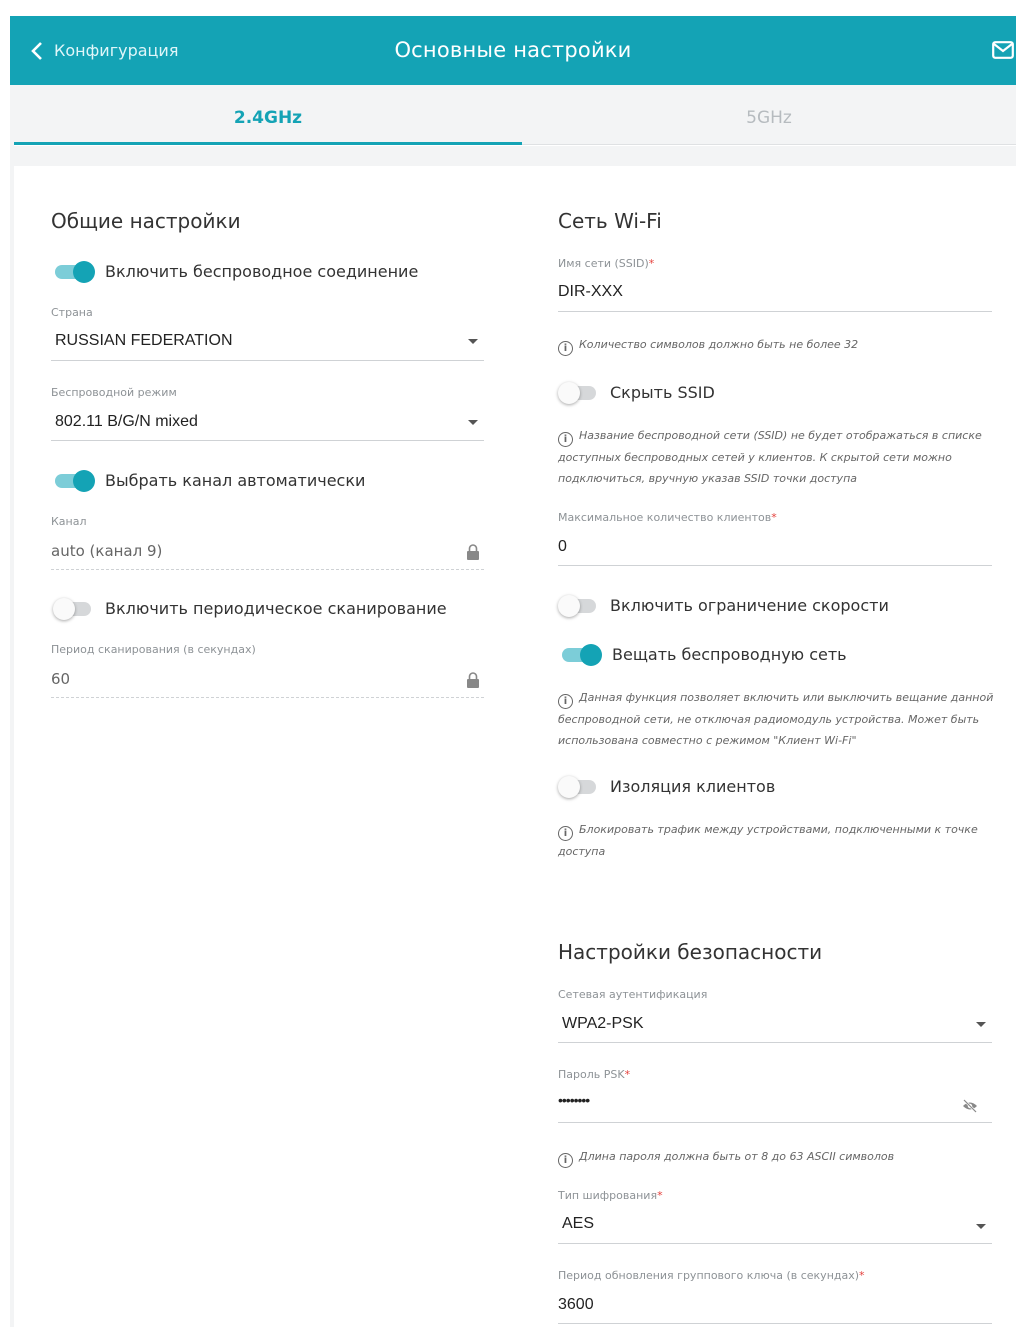 The width and height of the screenshot is (1016, 1327). Describe the element at coordinates (775, 1216) in the screenshot. I see `encryption-select: Тип шифрования* AES` at that location.